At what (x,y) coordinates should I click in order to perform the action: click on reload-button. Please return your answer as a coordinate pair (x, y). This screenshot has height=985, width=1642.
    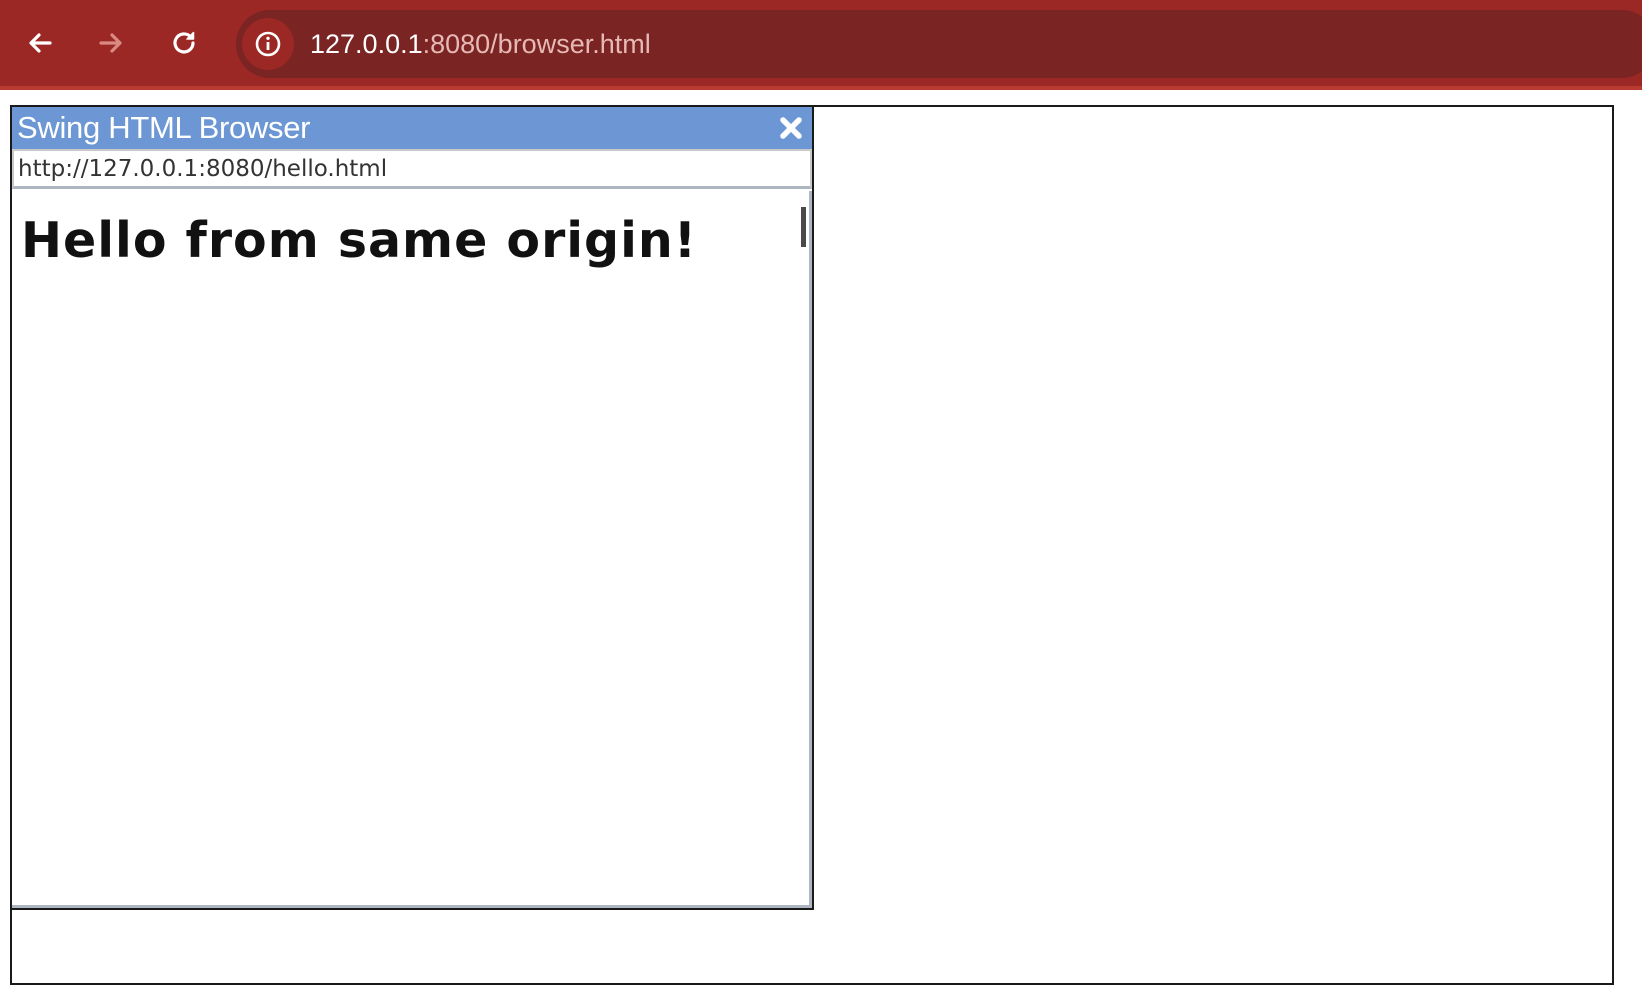
    Looking at the image, I should click on (184, 43).